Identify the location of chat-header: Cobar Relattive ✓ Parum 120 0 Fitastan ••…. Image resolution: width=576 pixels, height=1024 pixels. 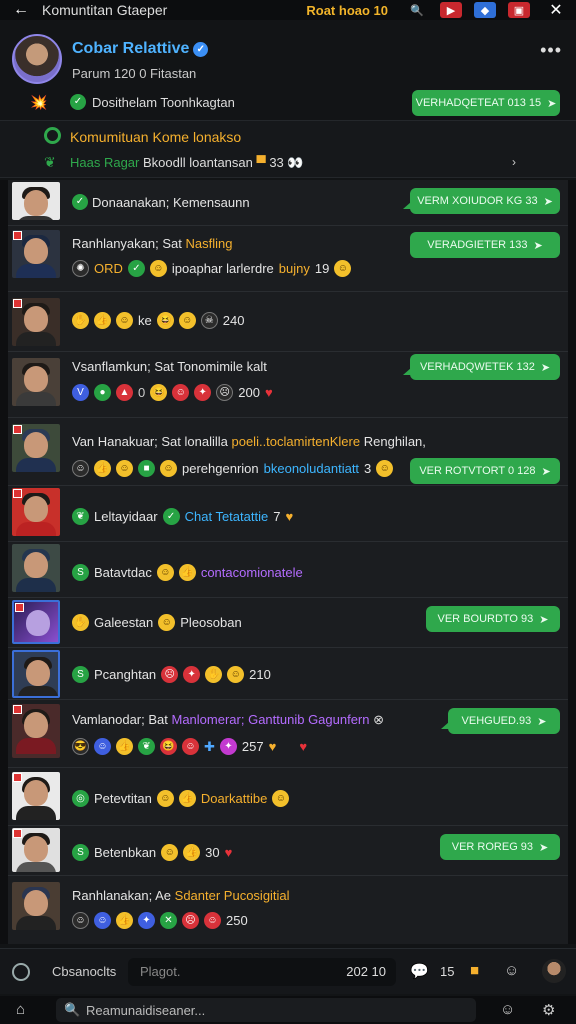
(288, 73).